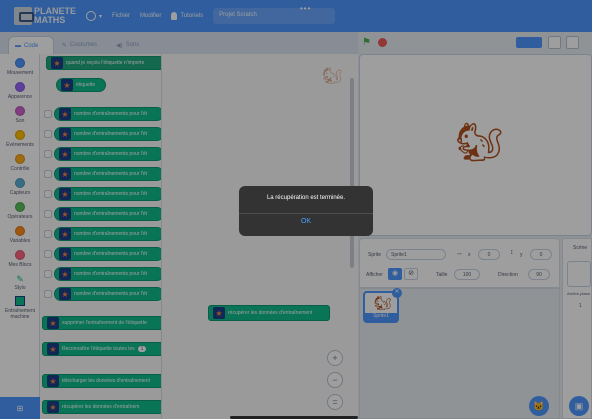 This screenshot has width=592, height=419. I want to click on dialog-message: La récupération est terminée., so click(306, 198).